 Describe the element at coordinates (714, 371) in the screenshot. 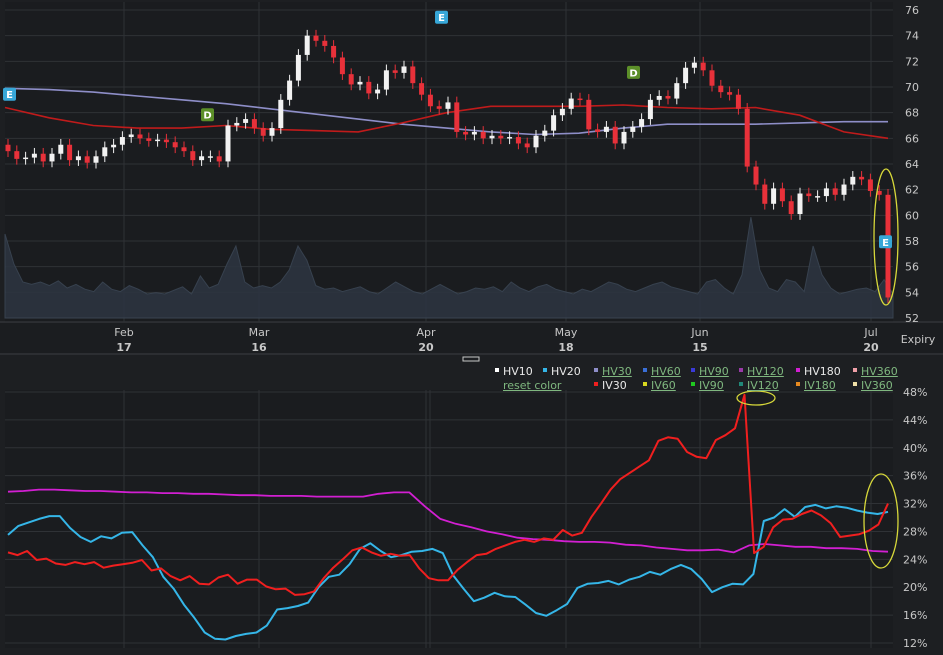

I see `legend-label: HV90` at that location.